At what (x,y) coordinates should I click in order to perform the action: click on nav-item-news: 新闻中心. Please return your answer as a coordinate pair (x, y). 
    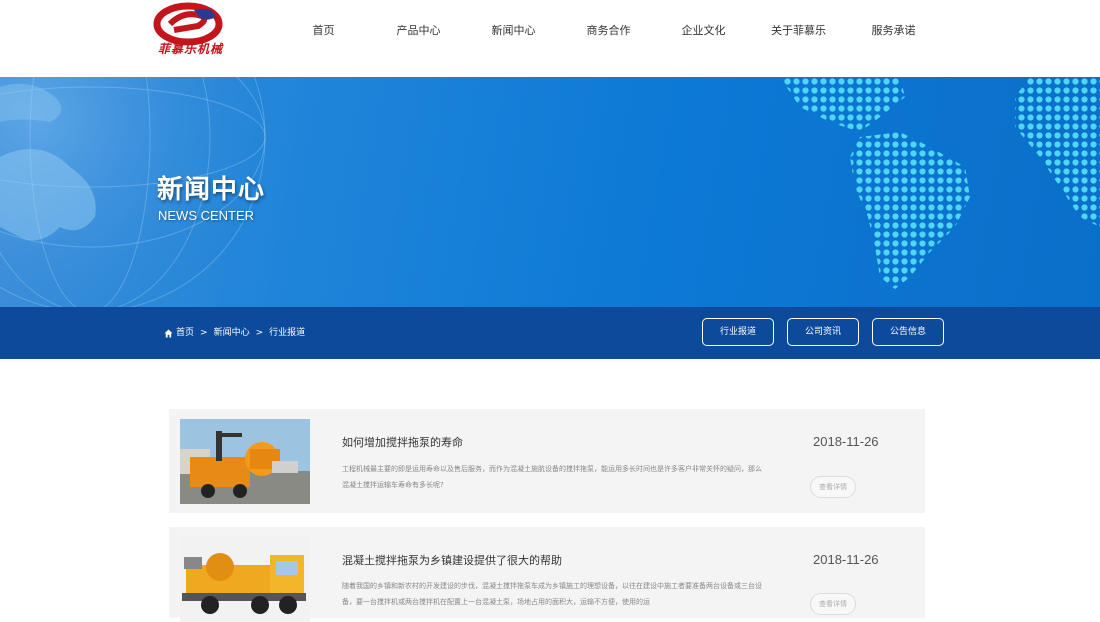
    Looking at the image, I should click on (513, 31).